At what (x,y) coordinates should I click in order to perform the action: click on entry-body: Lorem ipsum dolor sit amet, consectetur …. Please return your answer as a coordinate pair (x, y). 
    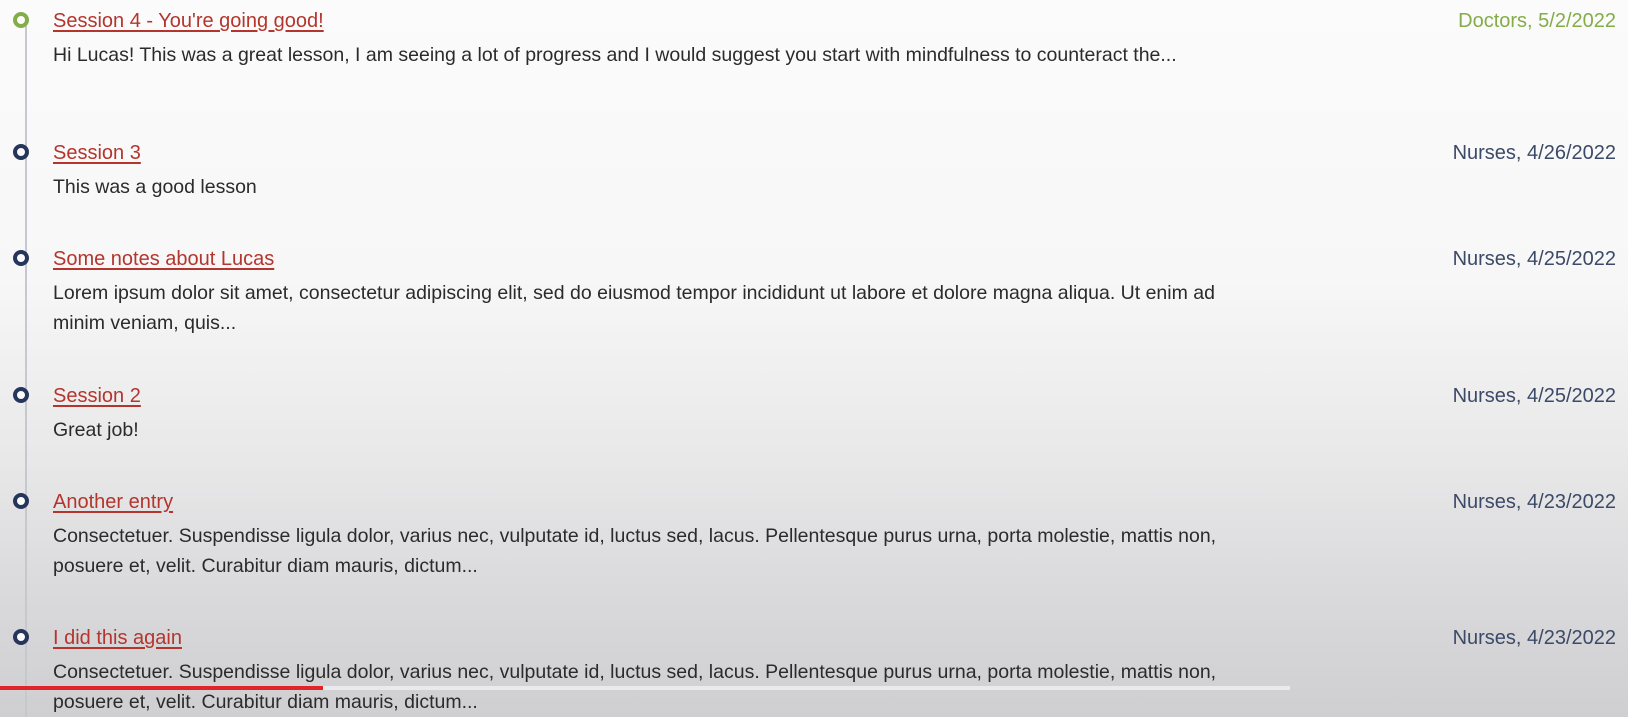
    Looking at the image, I should click on (634, 308).